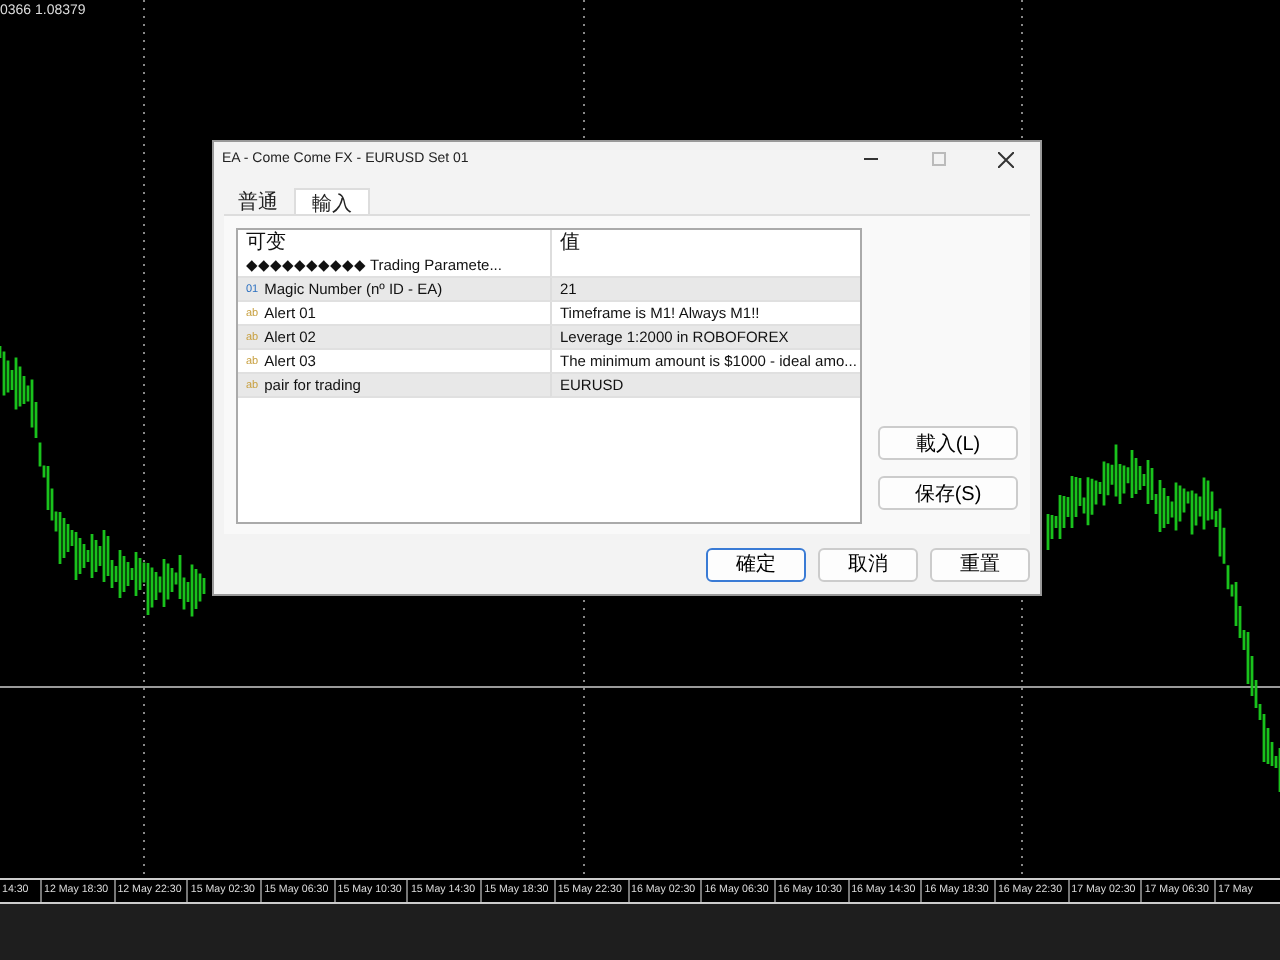  What do you see at coordinates (948, 493) in the screenshot?
I see `side-button: 保存(S)` at bounding box center [948, 493].